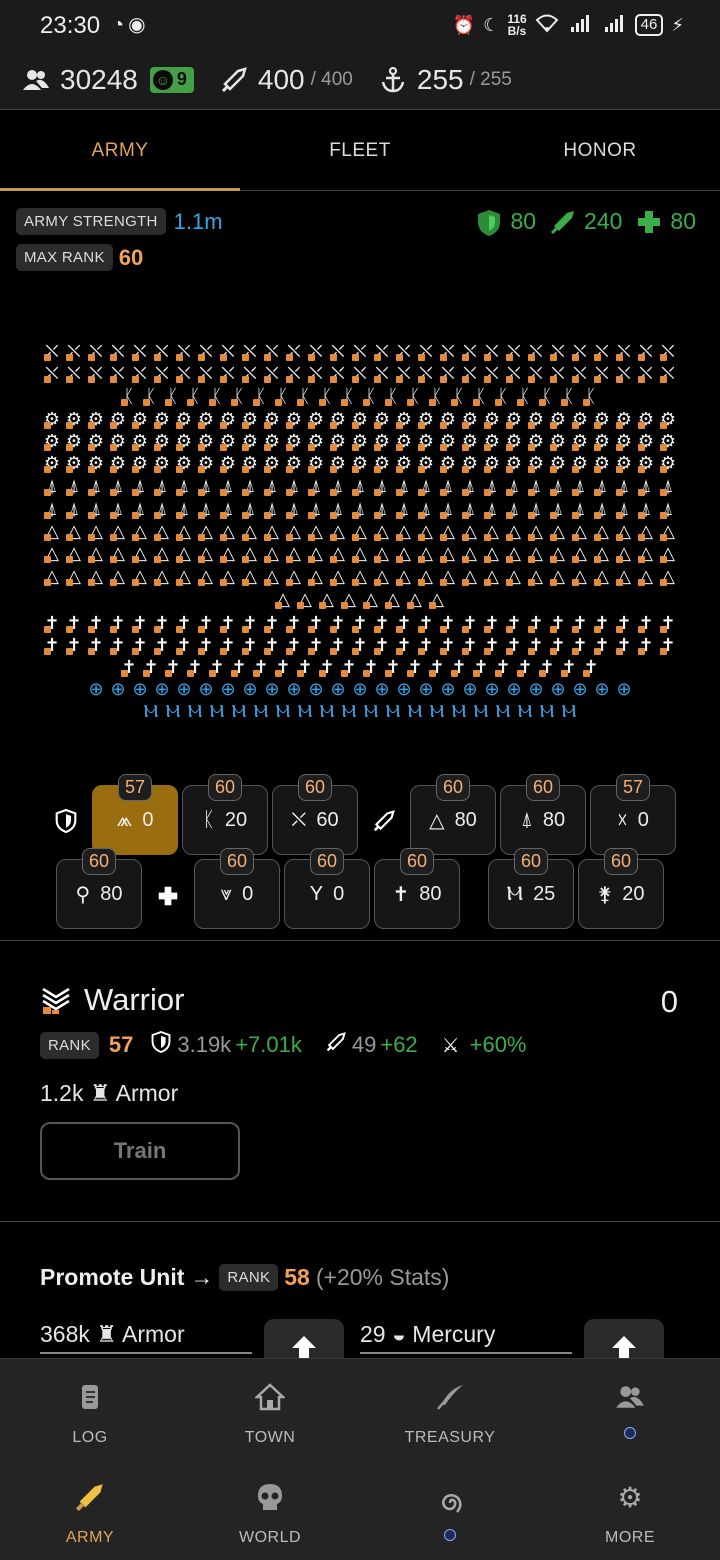 This screenshot has height=1560, width=720. I want to click on nav-portal, so click(450, 1512).